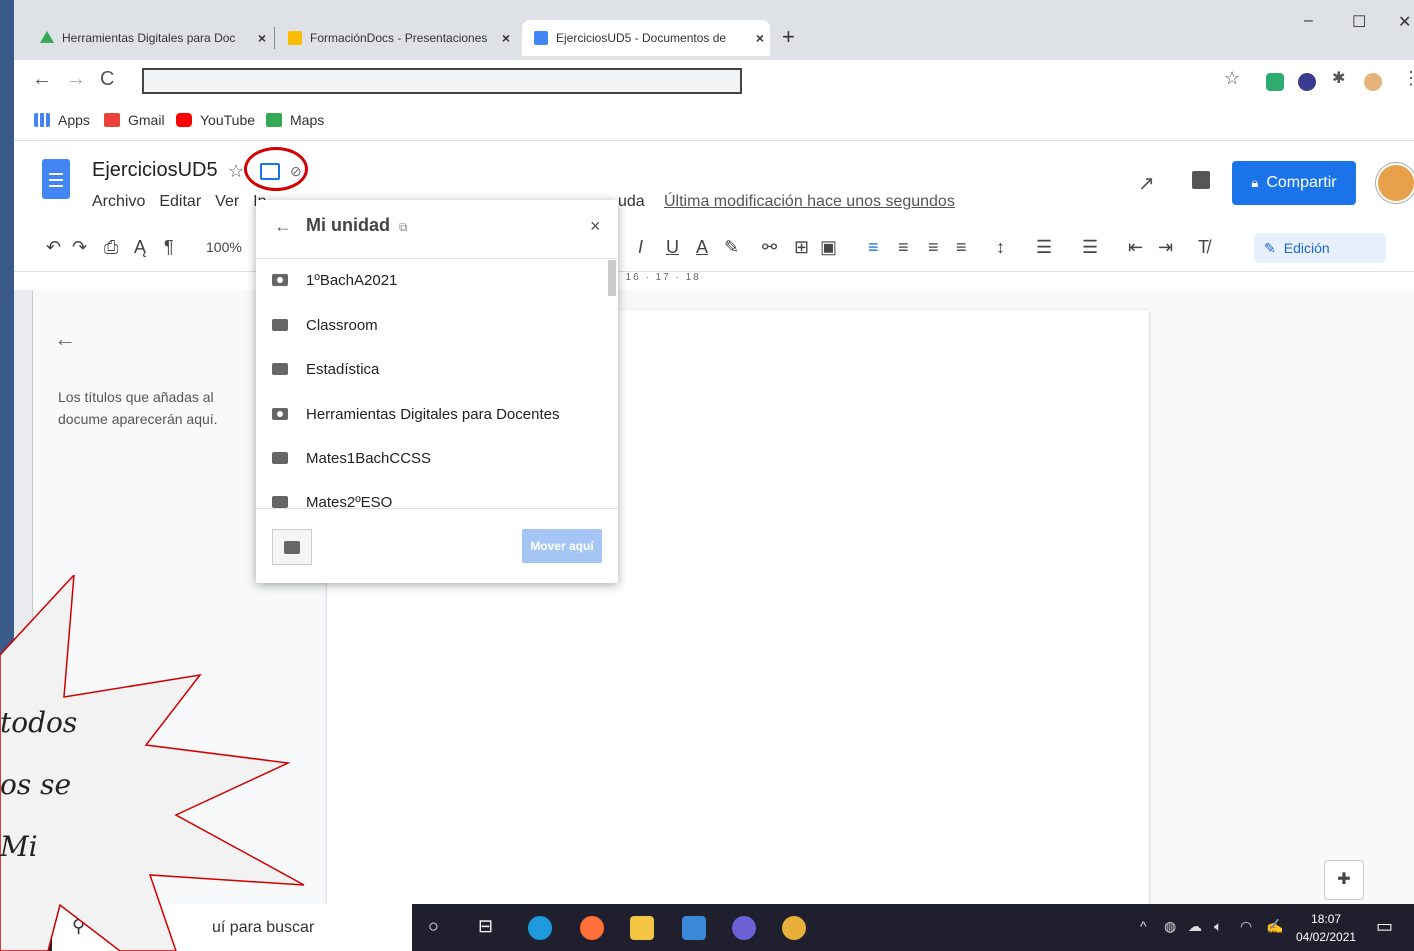 Image resolution: width=1414 pixels, height=951 pixels. What do you see at coordinates (56, 179) in the screenshot?
I see `docs-logo-icon` at bounding box center [56, 179].